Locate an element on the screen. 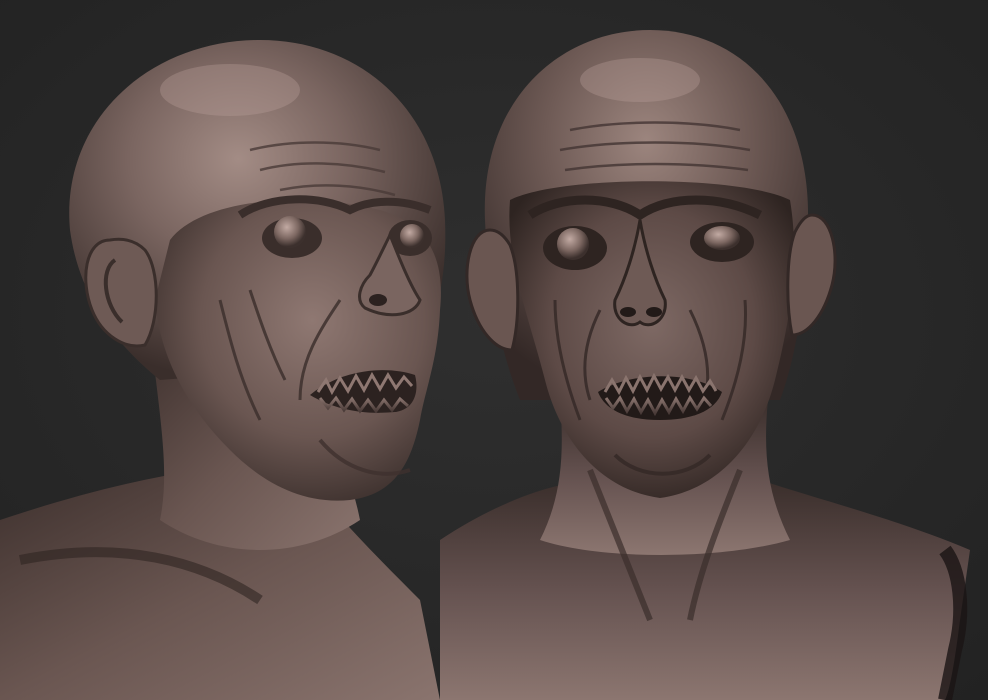 The image size is (988, 700). nostril-right-a is located at coordinates (628, 312).